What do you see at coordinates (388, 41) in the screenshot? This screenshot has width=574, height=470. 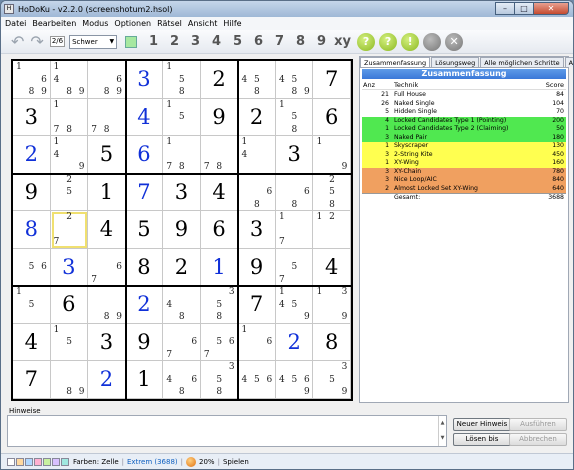 I see `hint-concrete-button: ?` at bounding box center [388, 41].